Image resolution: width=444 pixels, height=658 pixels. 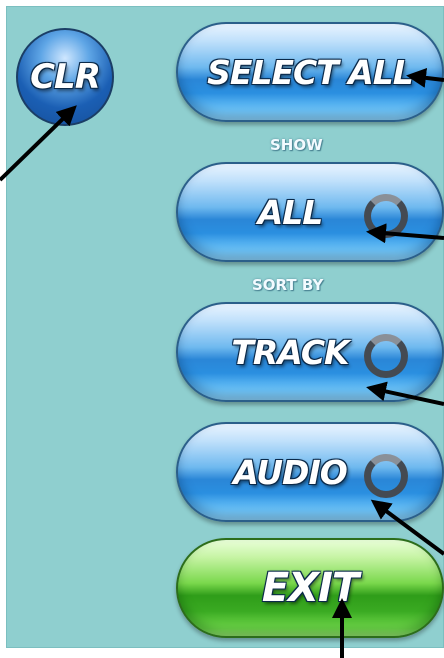 I want to click on select-all-button: SELECT ALL, so click(x=310, y=72).